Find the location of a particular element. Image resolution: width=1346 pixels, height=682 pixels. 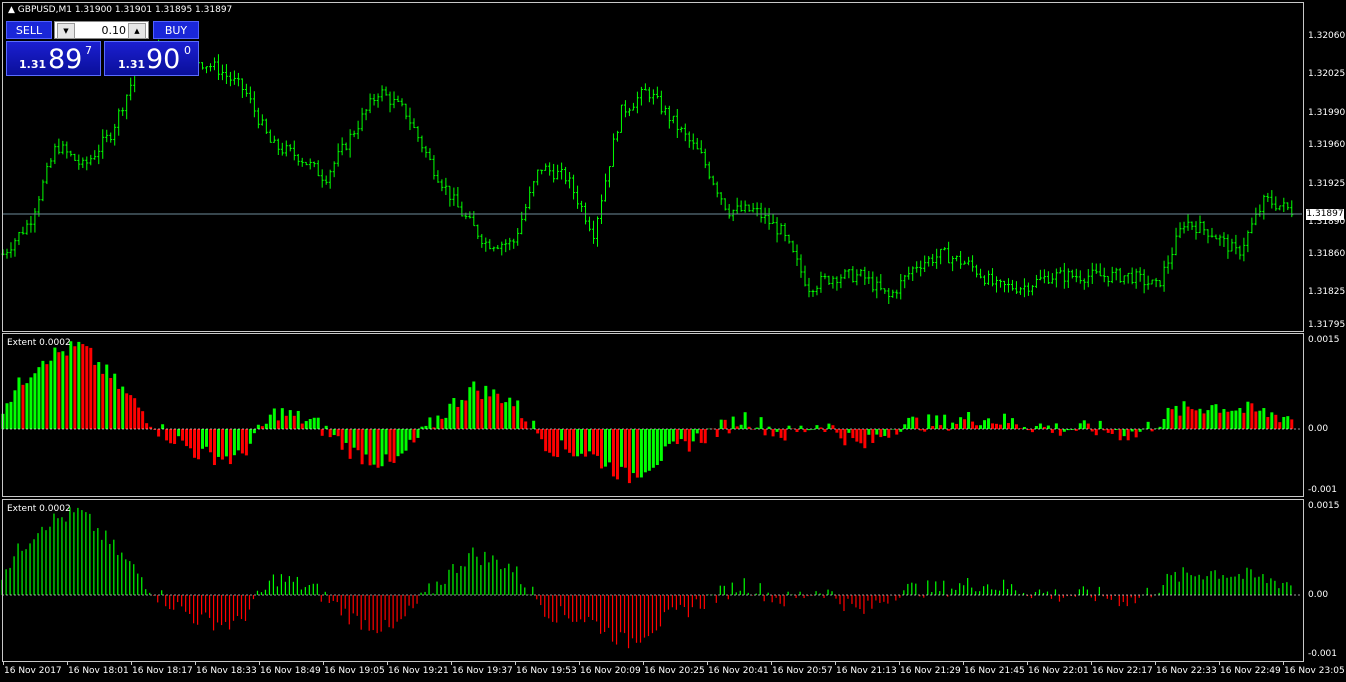

buy-button: BUY is located at coordinates (176, 30).